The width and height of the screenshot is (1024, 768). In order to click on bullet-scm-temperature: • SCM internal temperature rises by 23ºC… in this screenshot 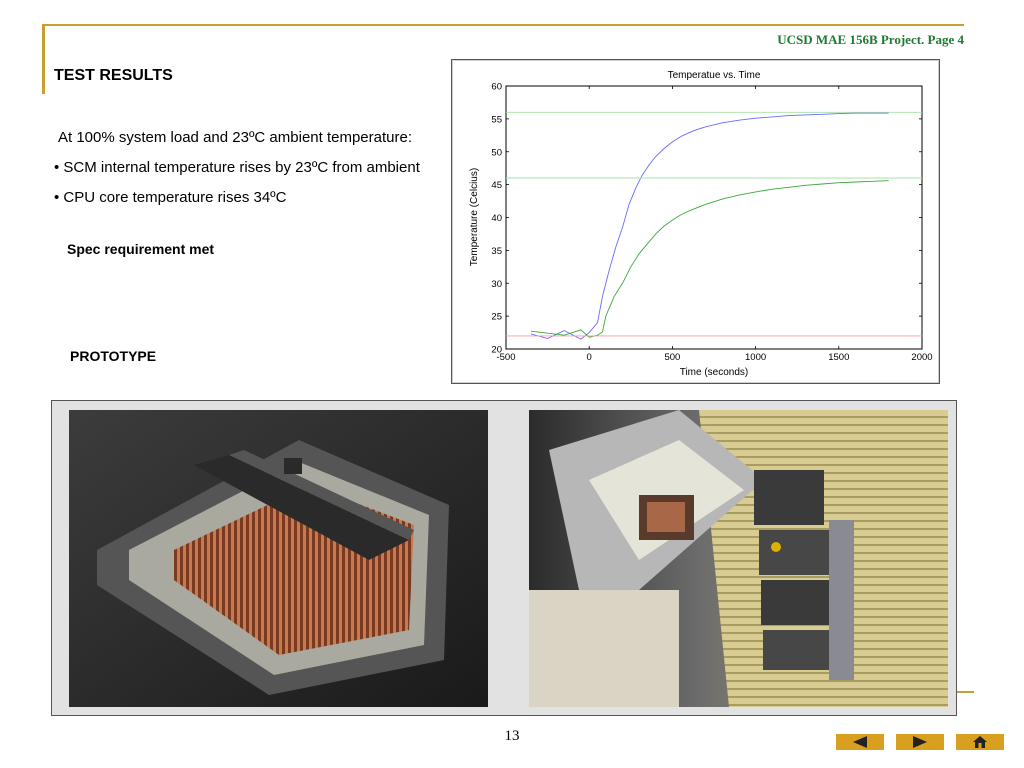, I will do `click(237, 167)`.